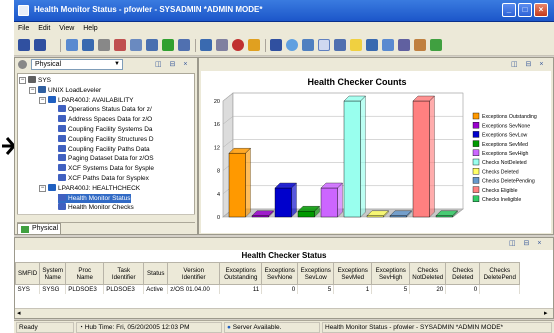 The image size is (554, 333). What do you see at coordinates (340, 45) in the screenshot?
I see `gauge-icon` at bounding box center [340, 45].